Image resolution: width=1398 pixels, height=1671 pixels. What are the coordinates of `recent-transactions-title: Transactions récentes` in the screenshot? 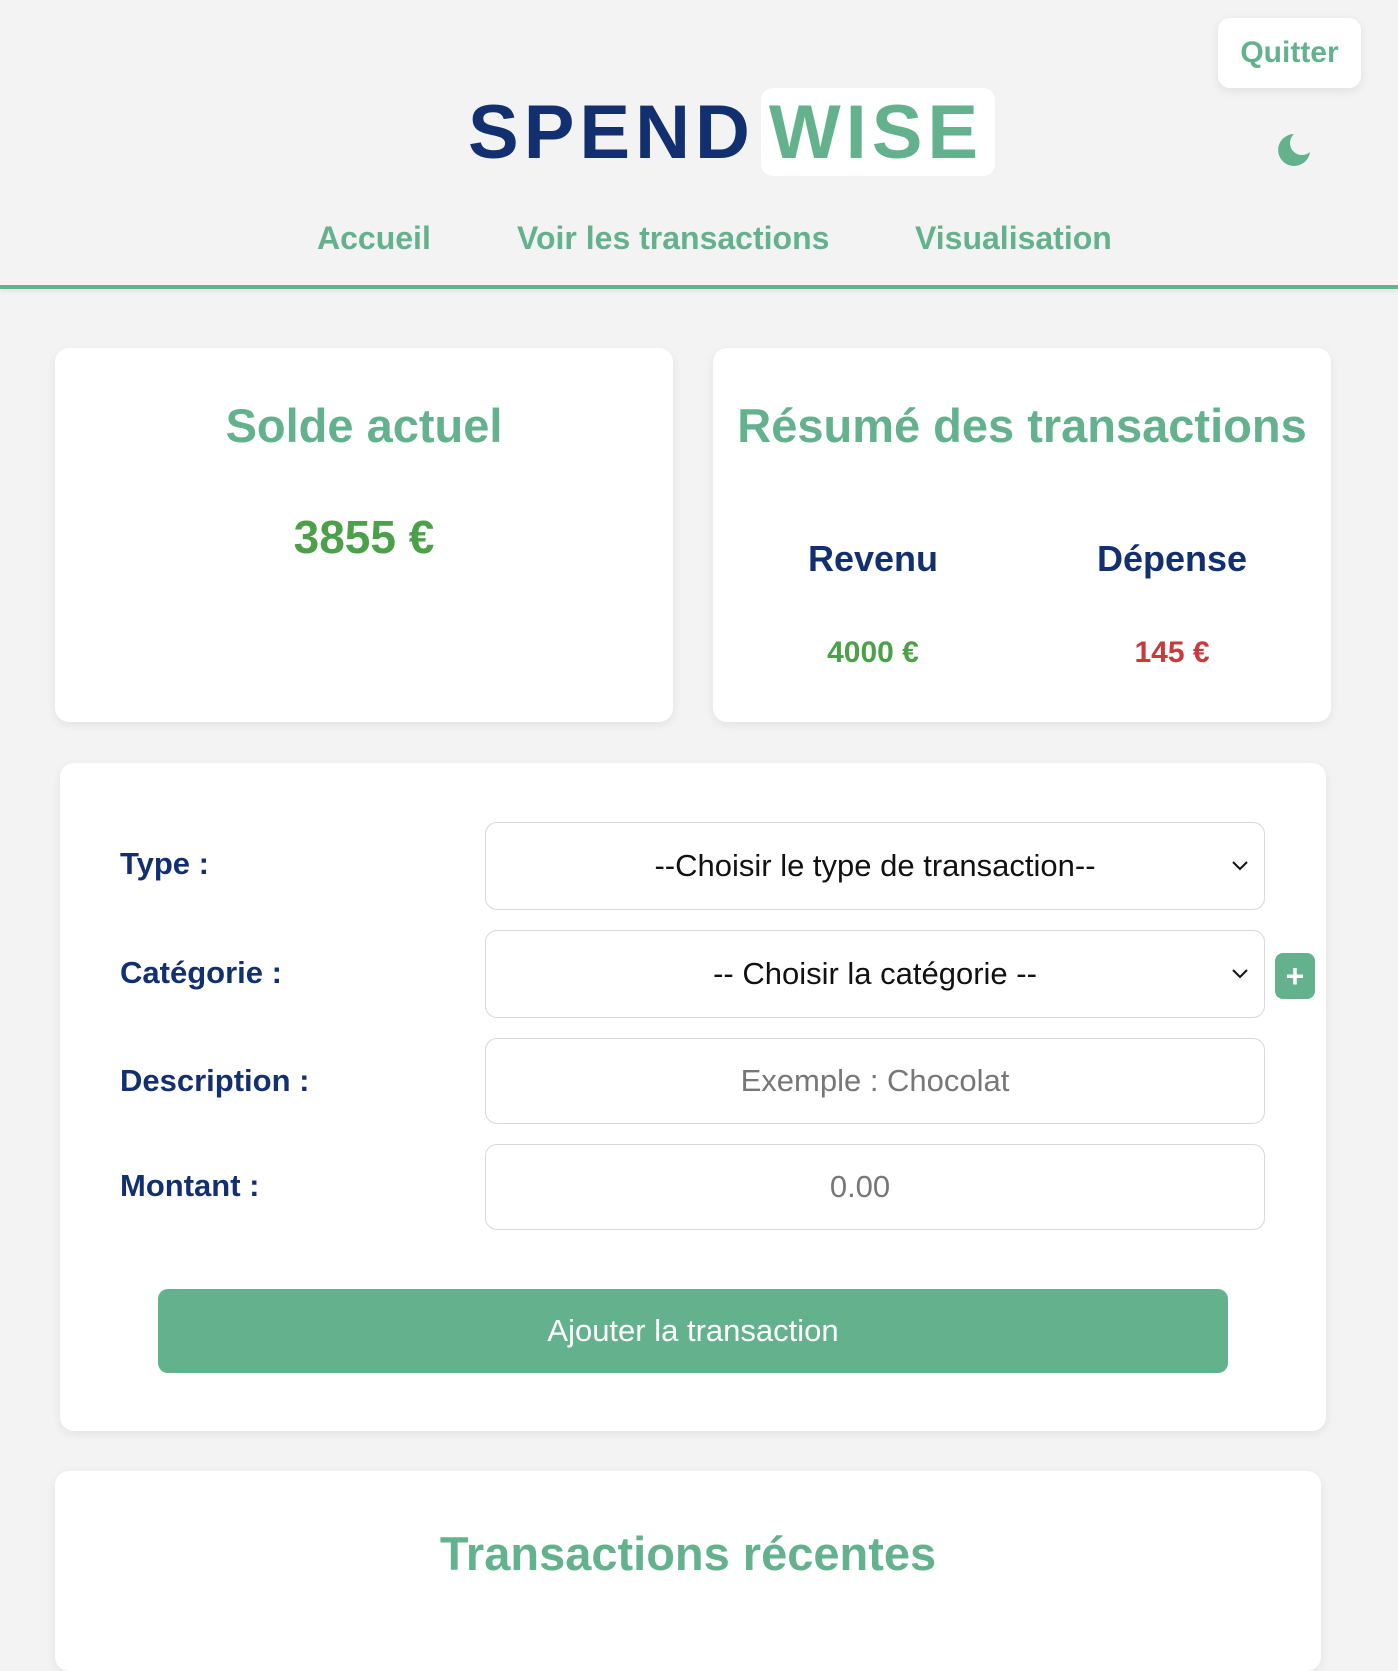 It's located at (688, 1553).